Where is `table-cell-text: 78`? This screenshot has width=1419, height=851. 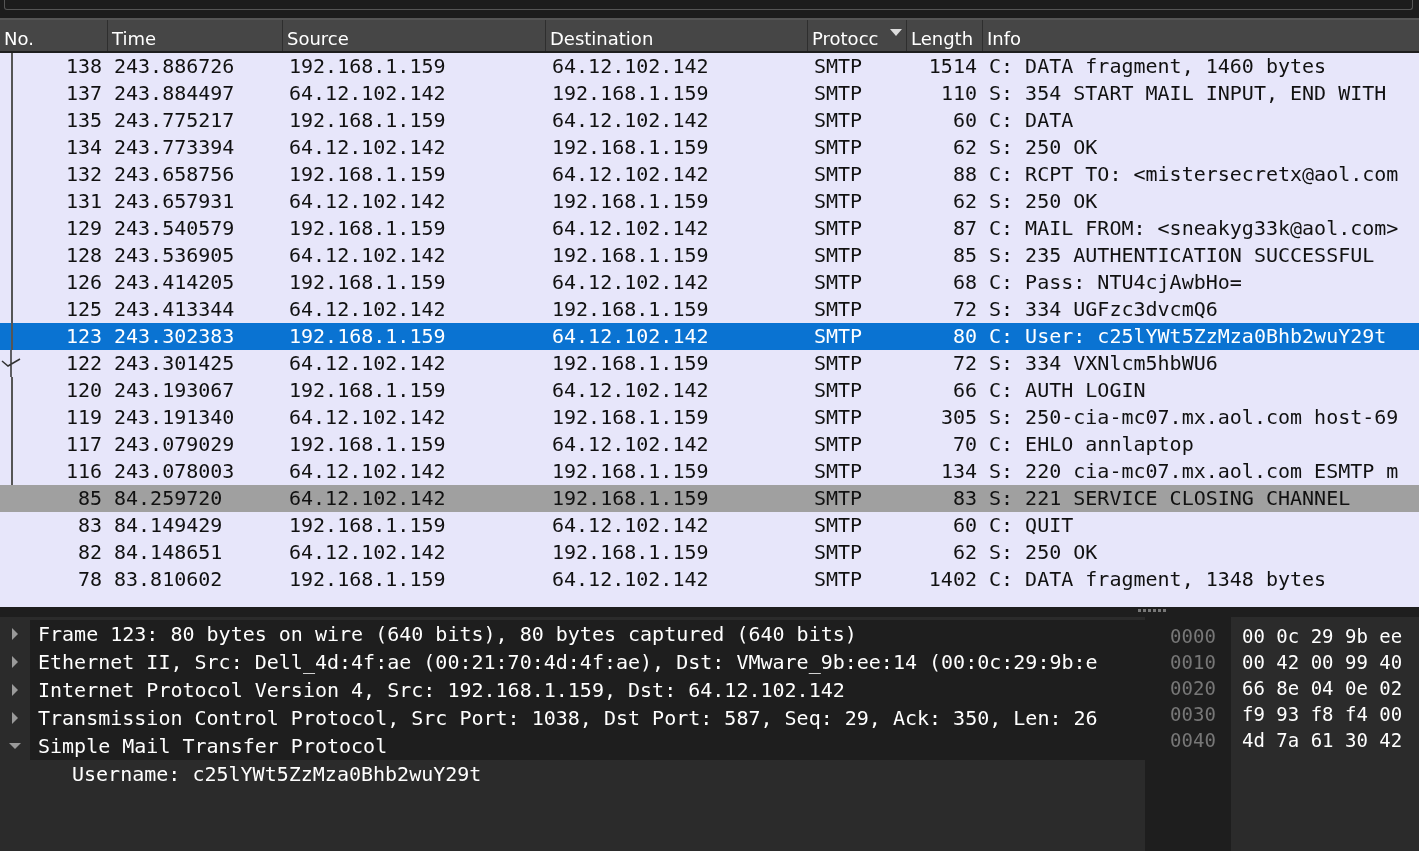 table-cell-text: 78 is located at coordinates (89, 579).